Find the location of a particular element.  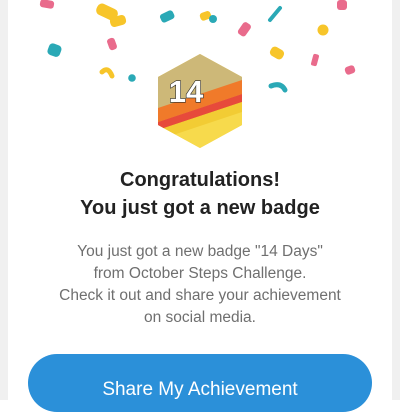

share-achievement-button: Share My Achievement is located at coordinates (200, 383).